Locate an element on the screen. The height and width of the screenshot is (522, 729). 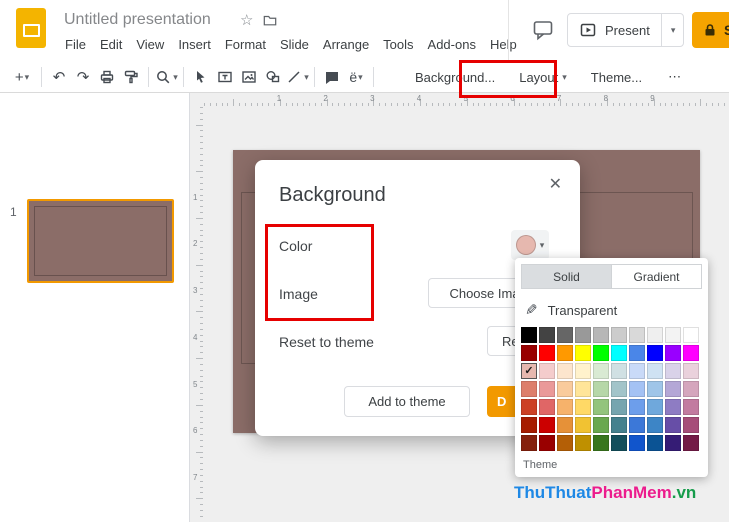
insert-comment-button is located at coordinates (332, 77).